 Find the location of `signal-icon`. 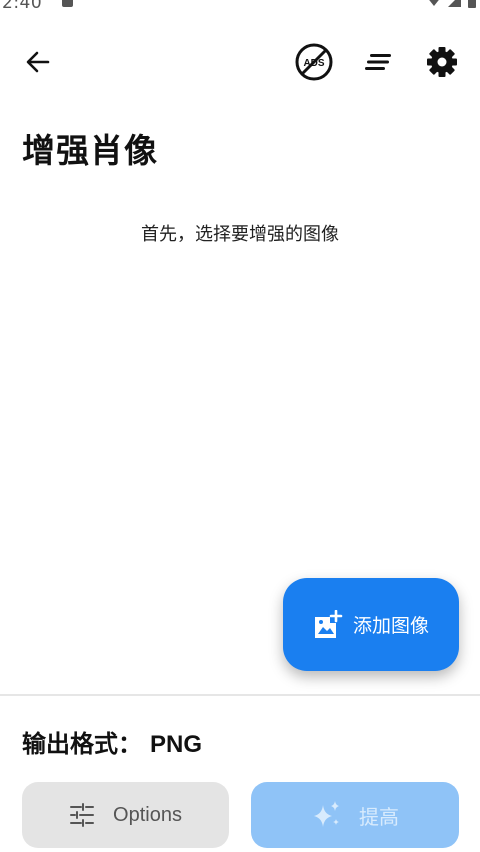

signal-icon is located at coordinates (454, 3).